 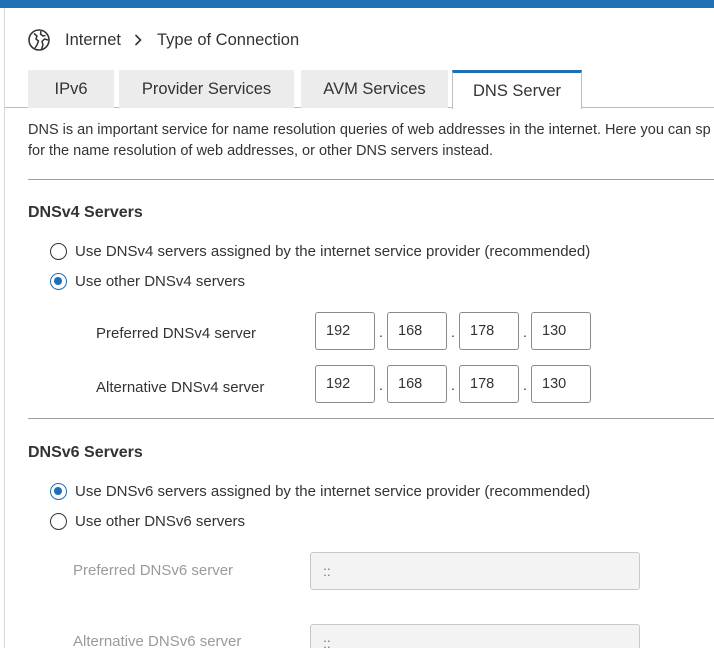 I want to click on breadcrumb: Internet Type of Connection, so click(x=163, y=40).